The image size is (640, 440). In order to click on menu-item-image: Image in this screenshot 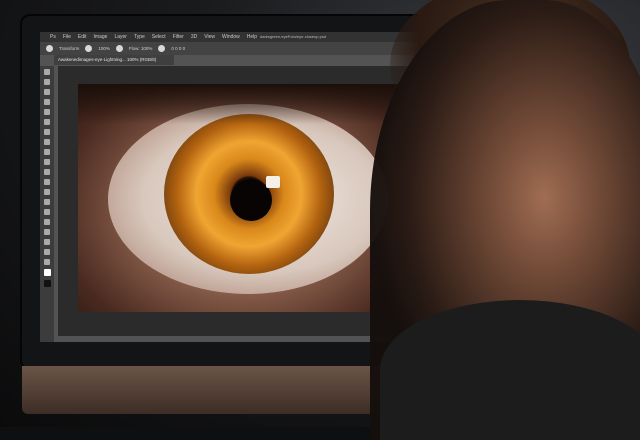, I will do `click(101, 37)`.